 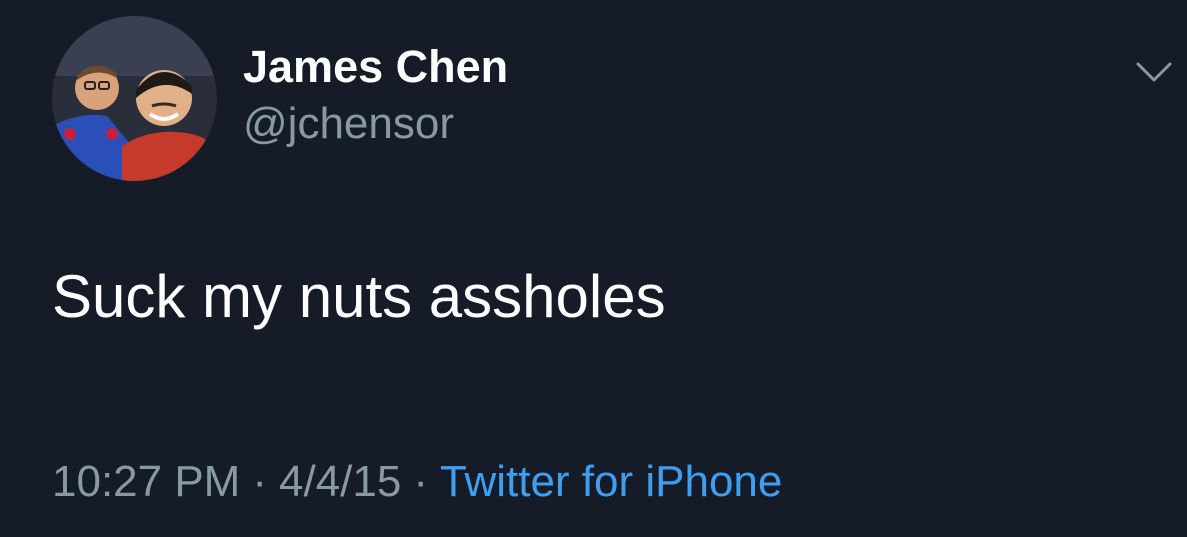 I want to click on author-handle: @jchensor, so click(x=348, y=124).